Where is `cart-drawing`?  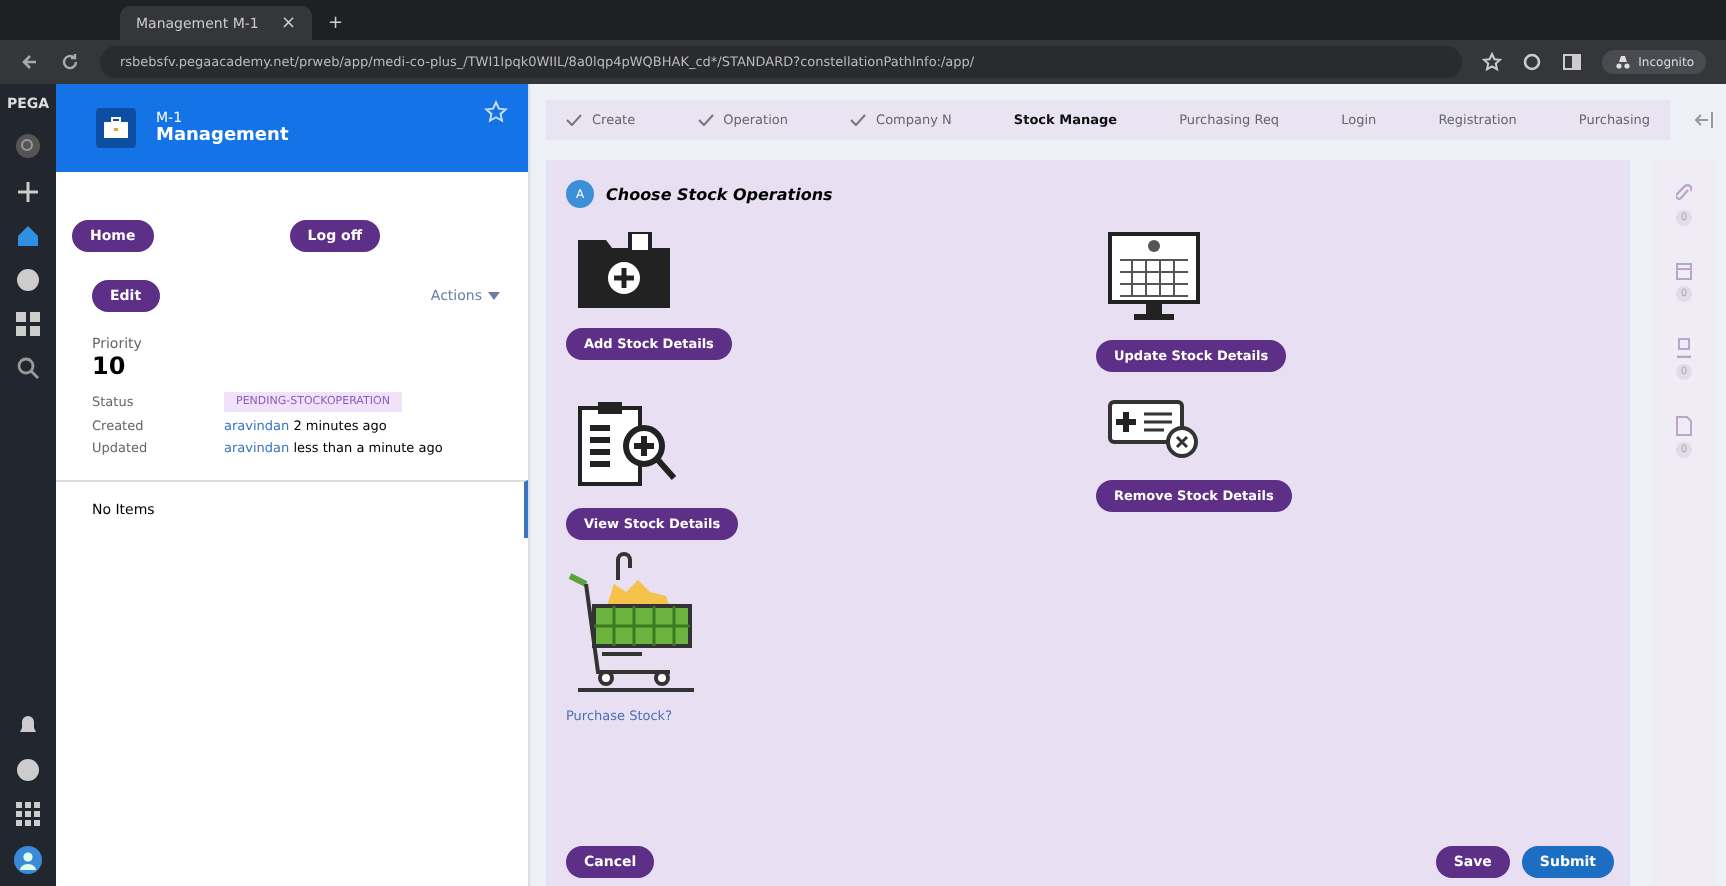
cart-drawing is located at coordinates (632, 624).